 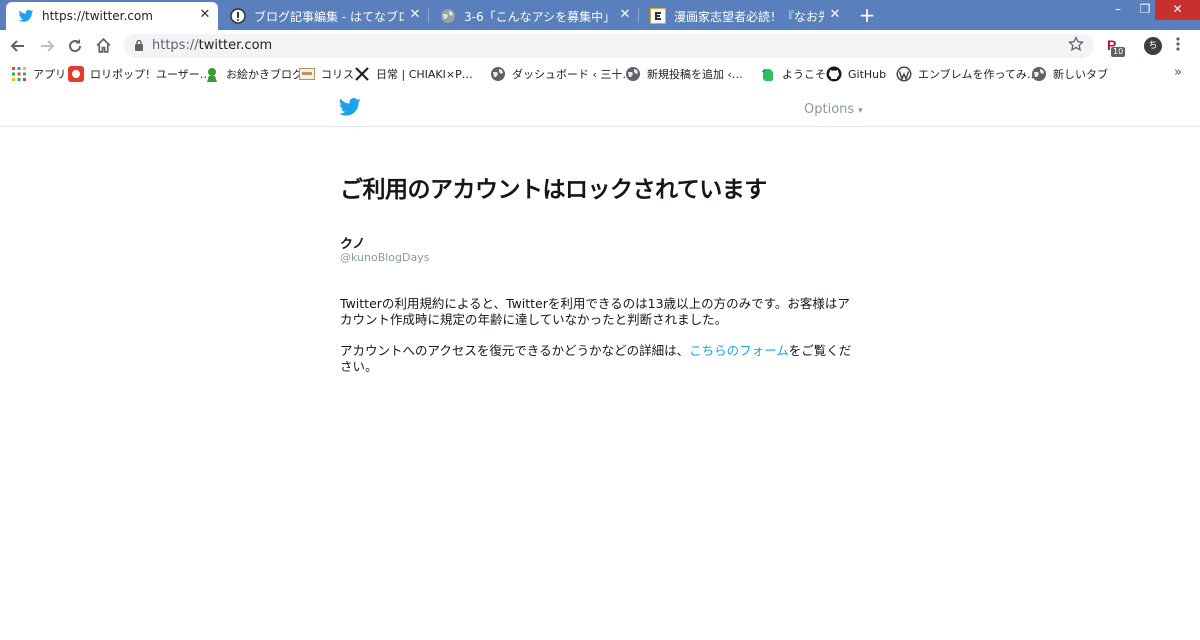 I want to click on profile-avatar: ち, so click(x=1153, y=46).